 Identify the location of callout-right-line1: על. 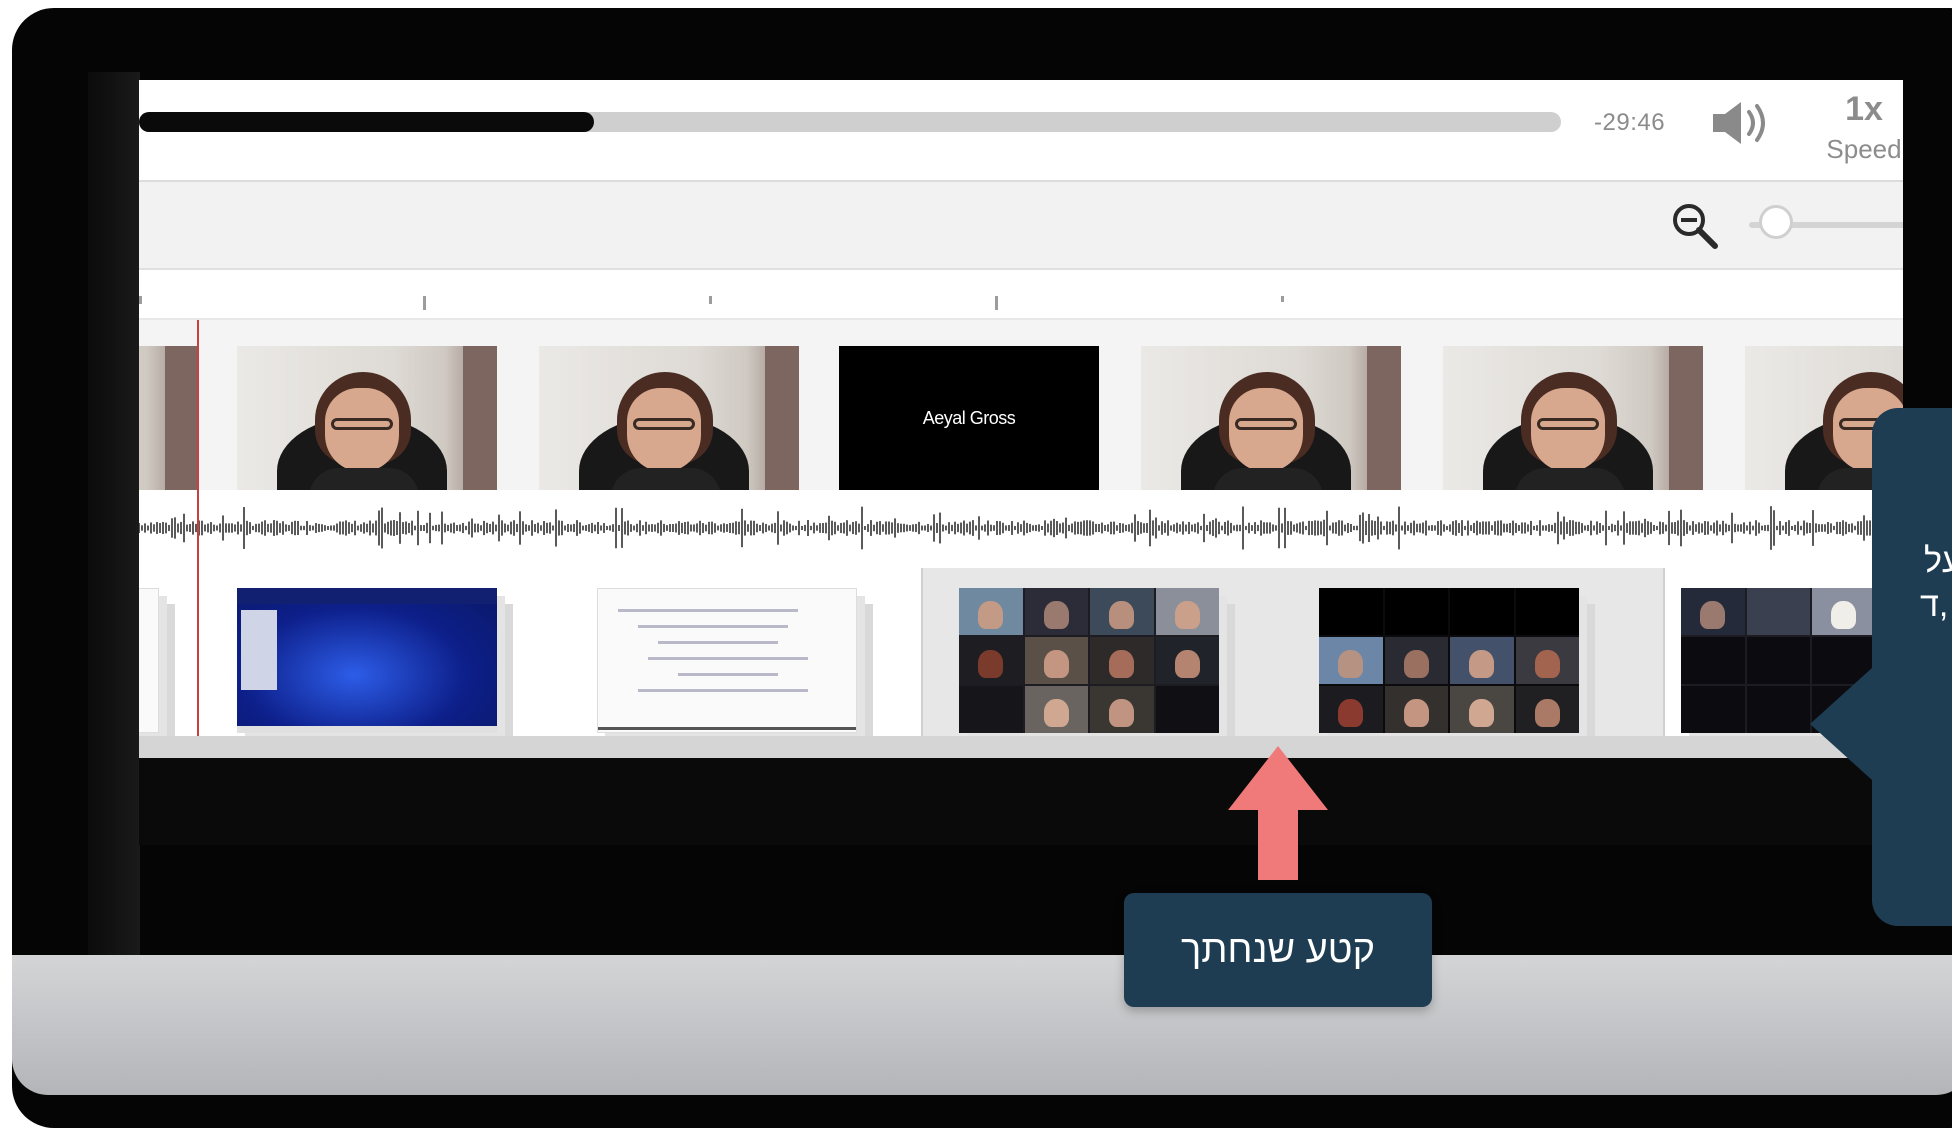
(1938, 561).